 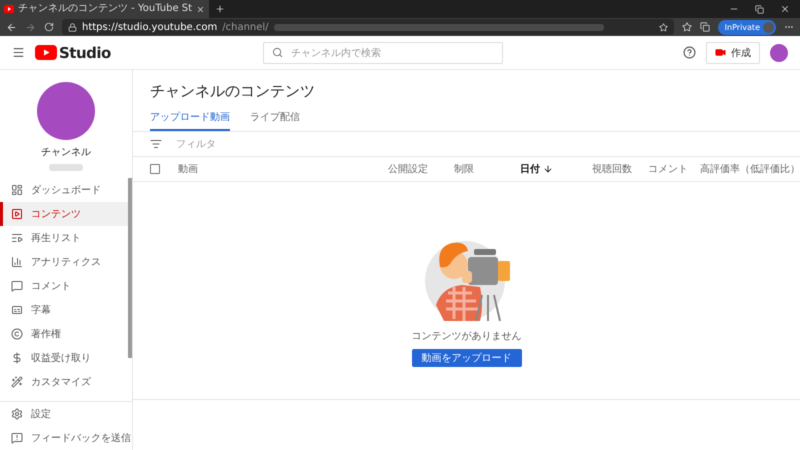 I want to click on filter-icon, so click(x=156, y=144).